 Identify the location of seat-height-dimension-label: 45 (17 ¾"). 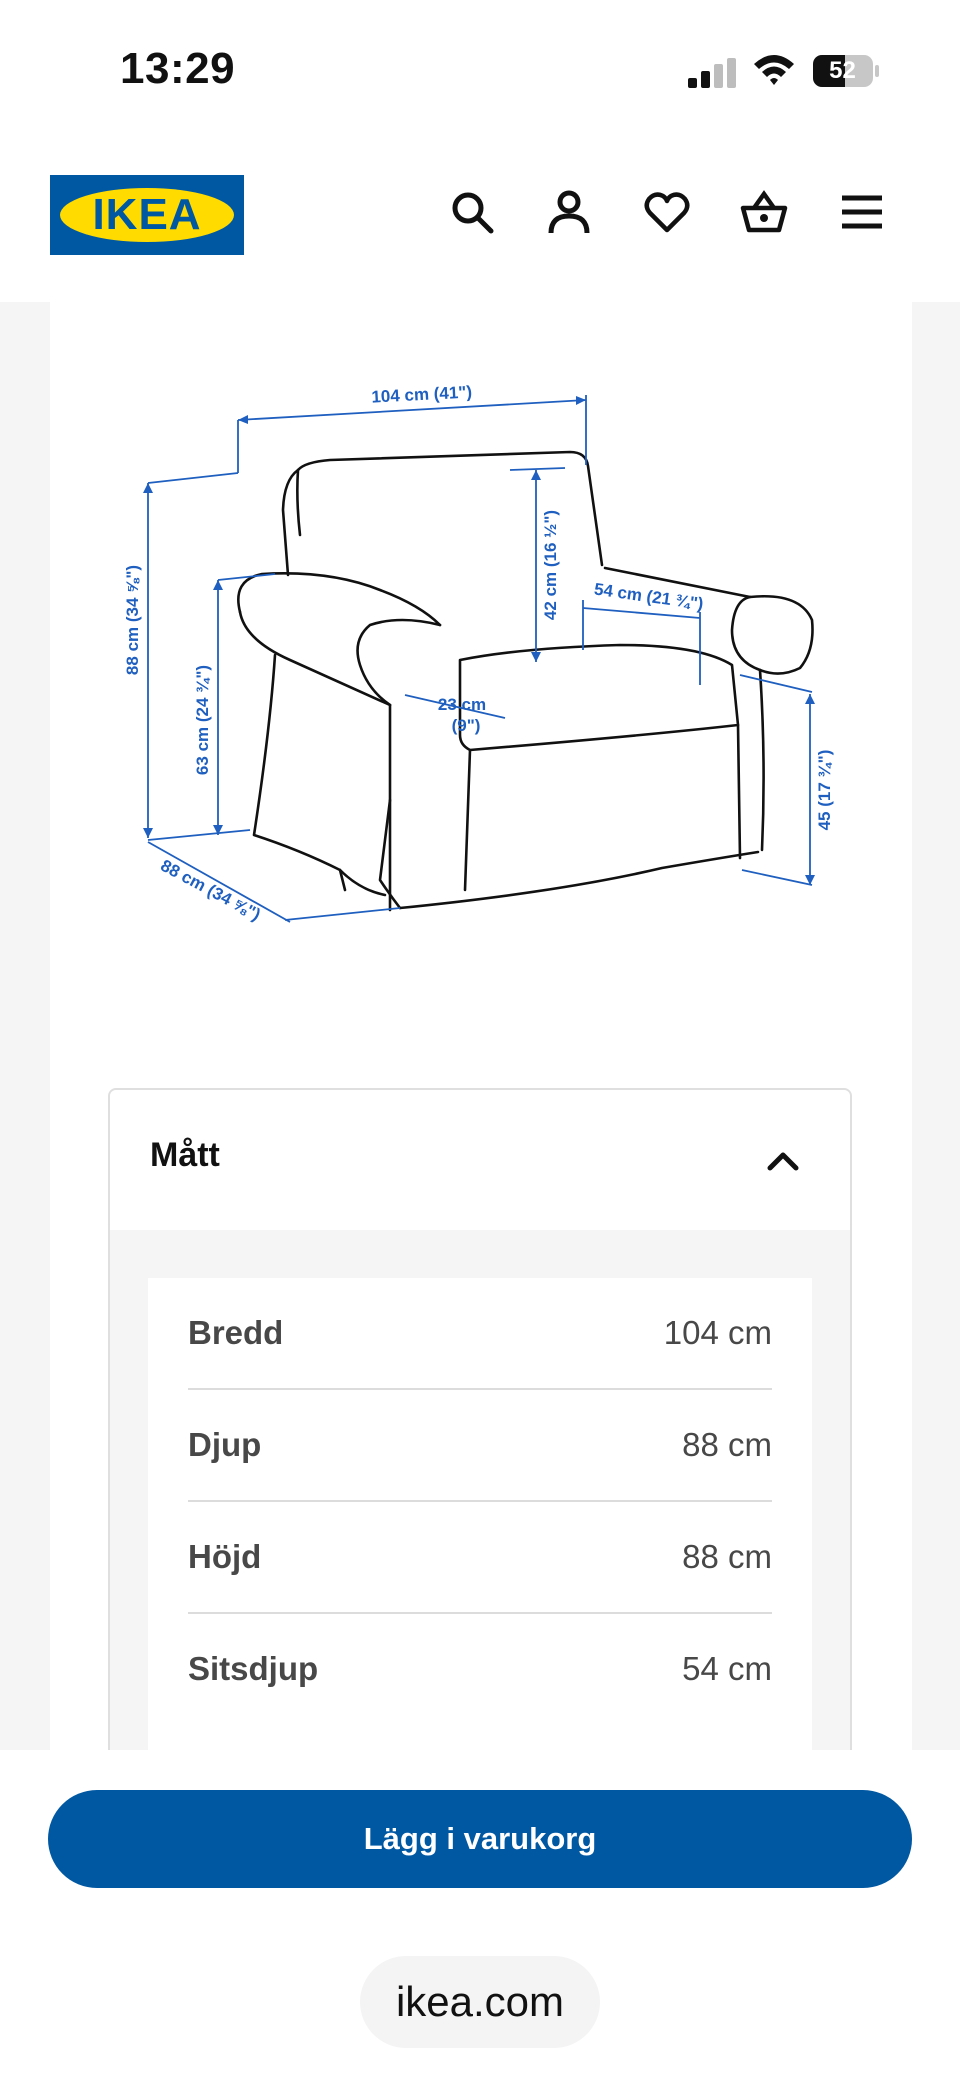
(824, 790).